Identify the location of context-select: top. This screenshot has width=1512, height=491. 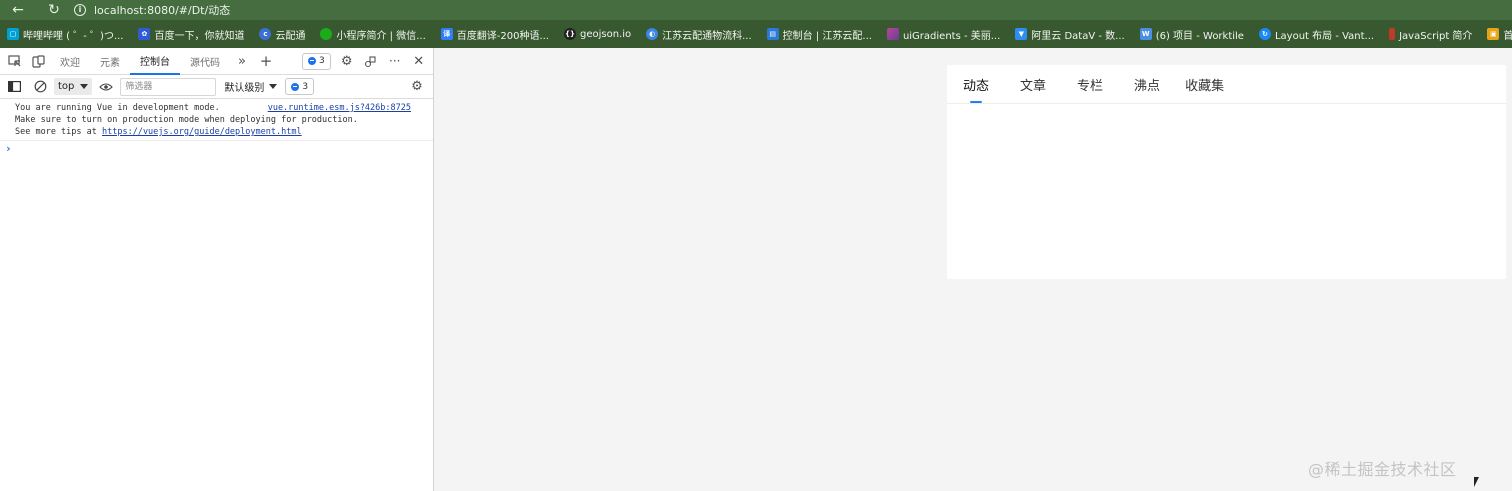
(73, 86).